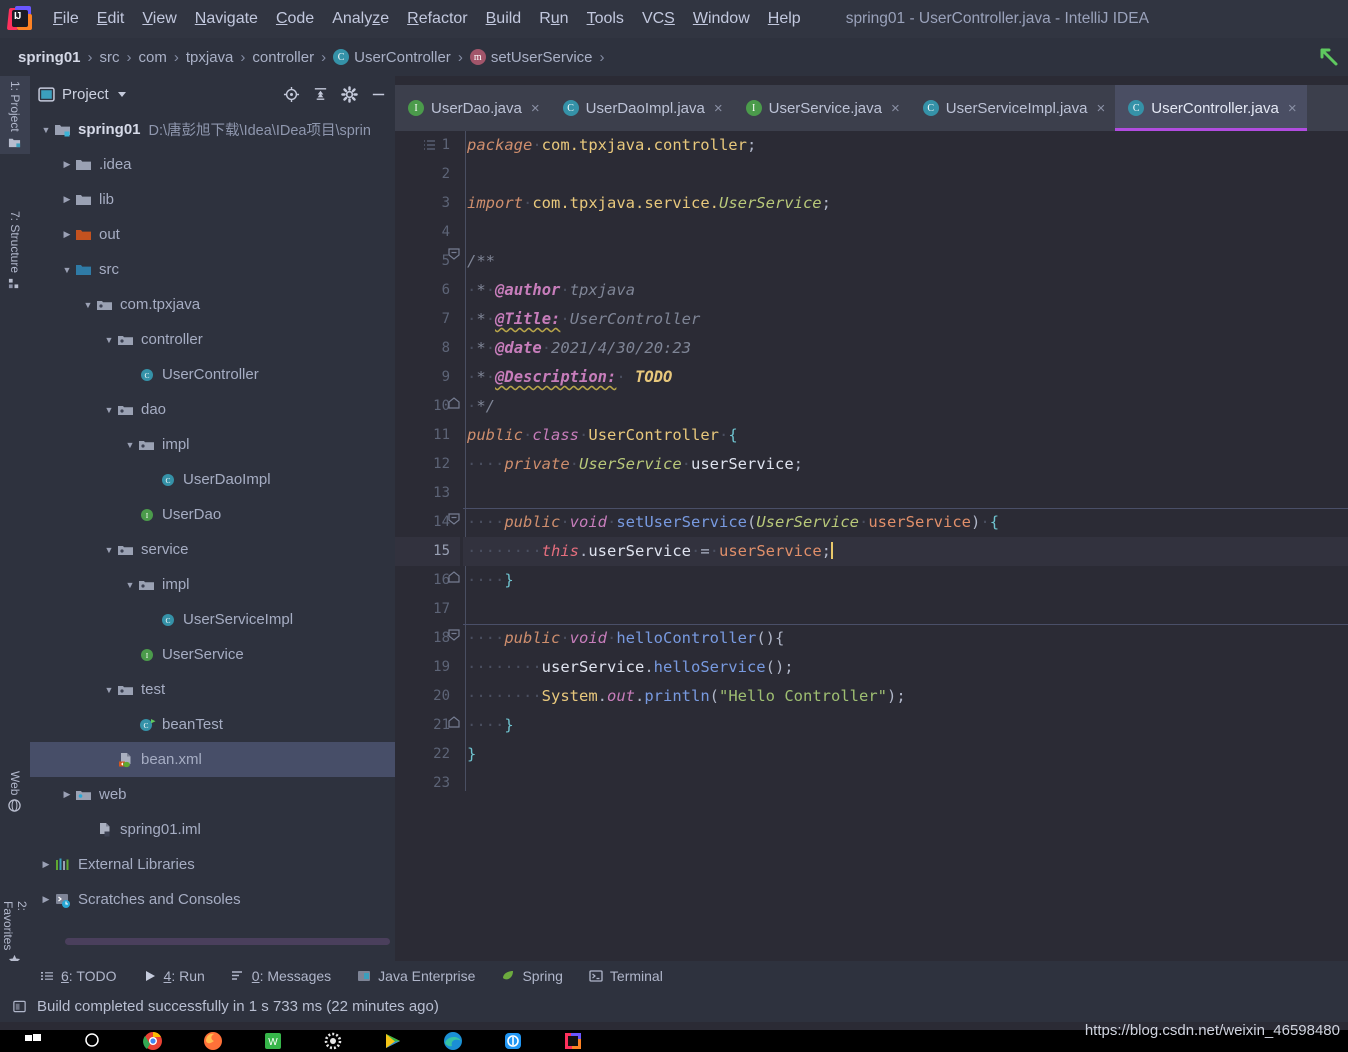 This screenshot has width=1348, height=1052. Describe the element at coordinates (905, 406) in the screenshot. I see `code-line-10: ·*/` at that location.